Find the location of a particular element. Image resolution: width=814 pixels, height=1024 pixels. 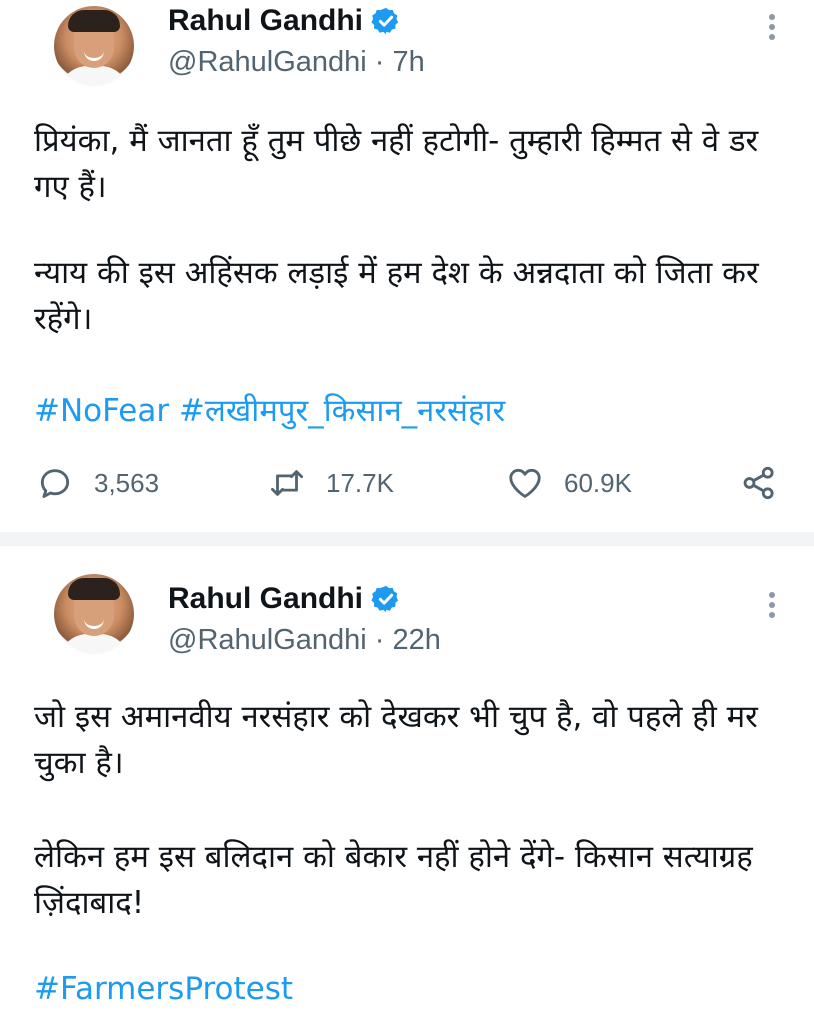

handle-row: @RahulGandhi · 7h is located at coordinates (296, 62).